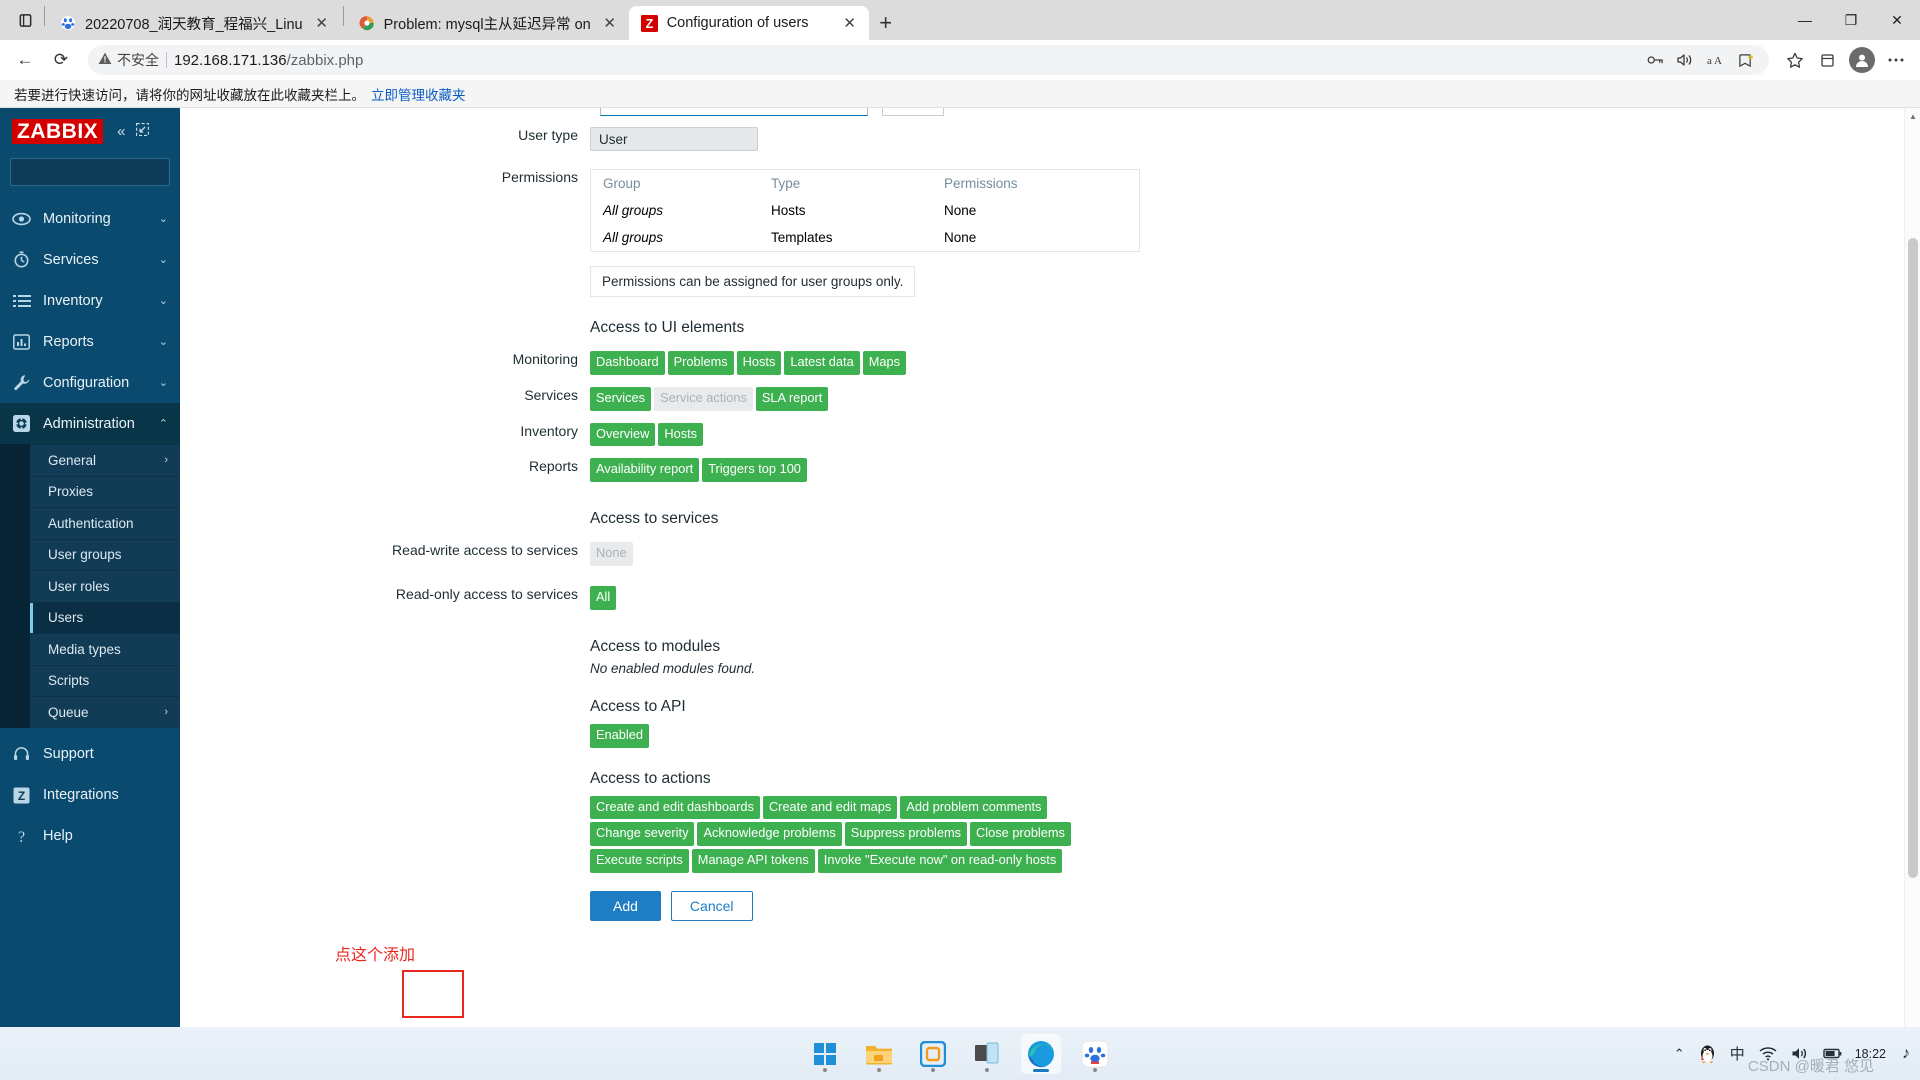 This screenshot has width=1920, height=1080. Describe the element at coordinates (105, 617) in the screenshot. I see `sidebar-item-users: Users` at that location.